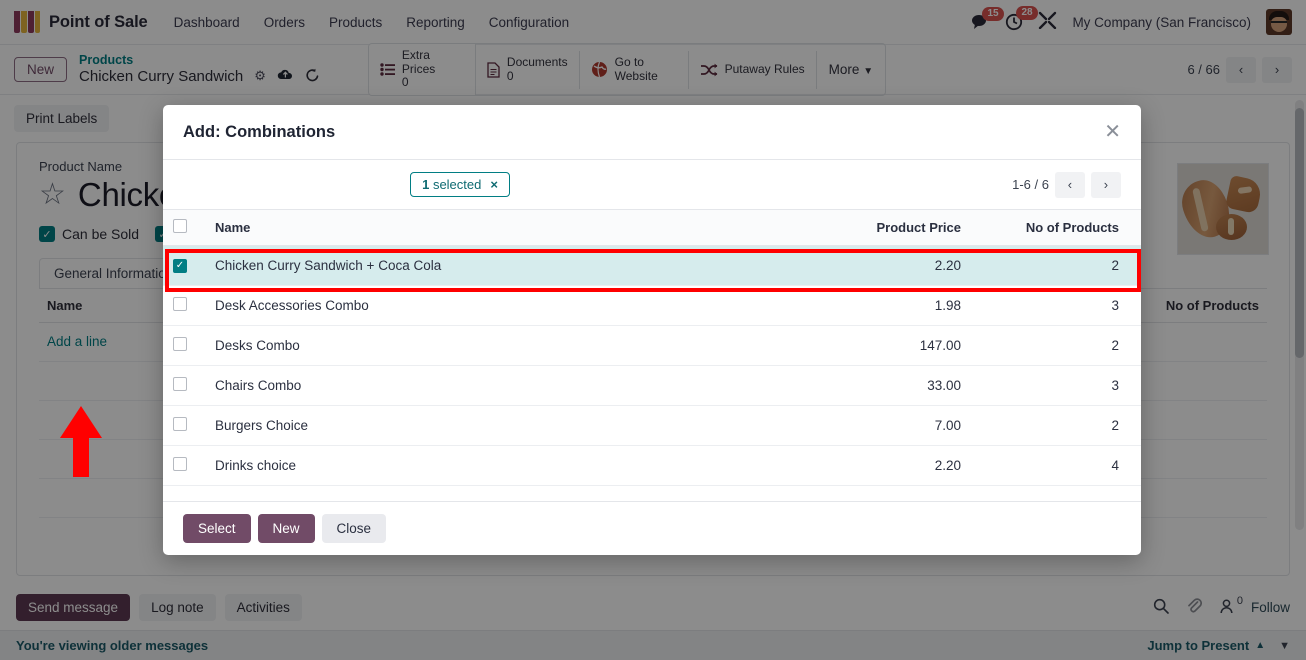  I want to click on row-product-price: 7.00, so click(871, 425).